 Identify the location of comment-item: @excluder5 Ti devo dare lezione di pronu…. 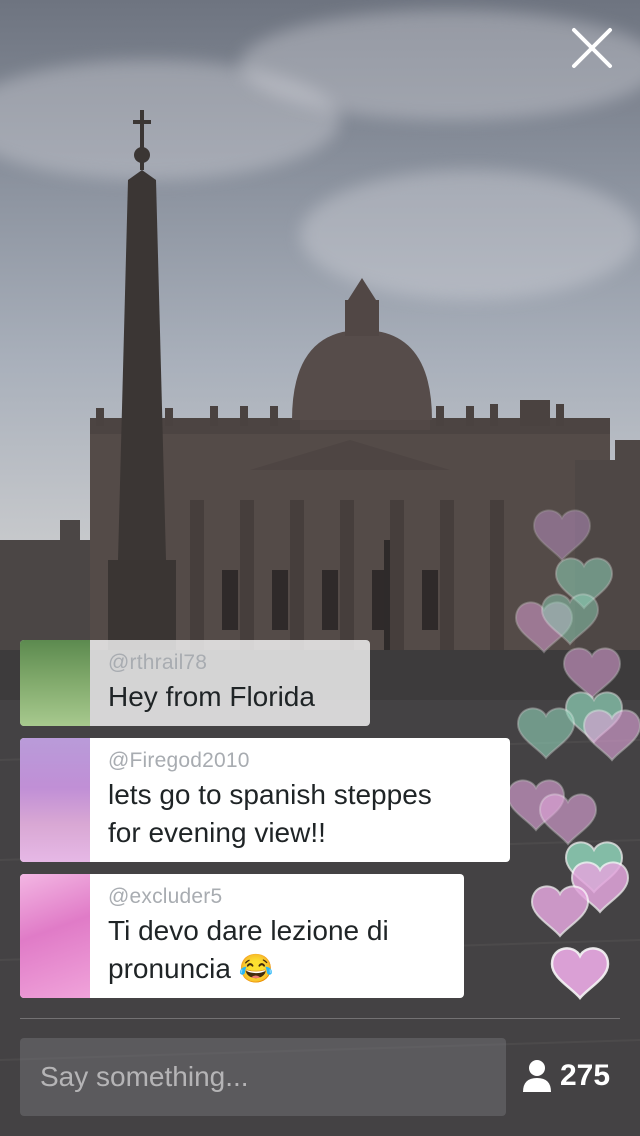
(242, 936).